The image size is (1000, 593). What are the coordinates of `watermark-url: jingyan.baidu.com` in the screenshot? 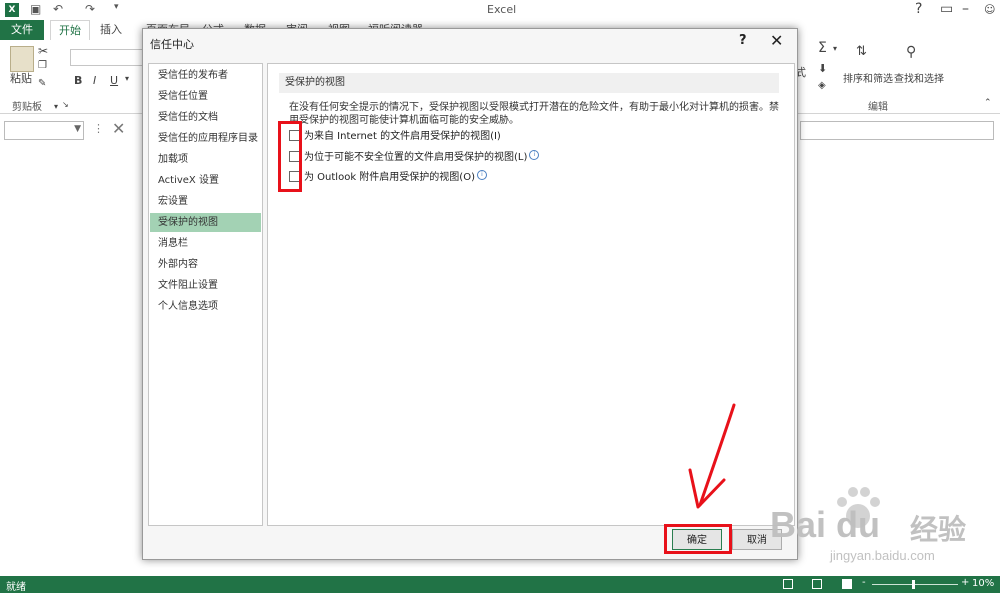 It's located at (882, 555).